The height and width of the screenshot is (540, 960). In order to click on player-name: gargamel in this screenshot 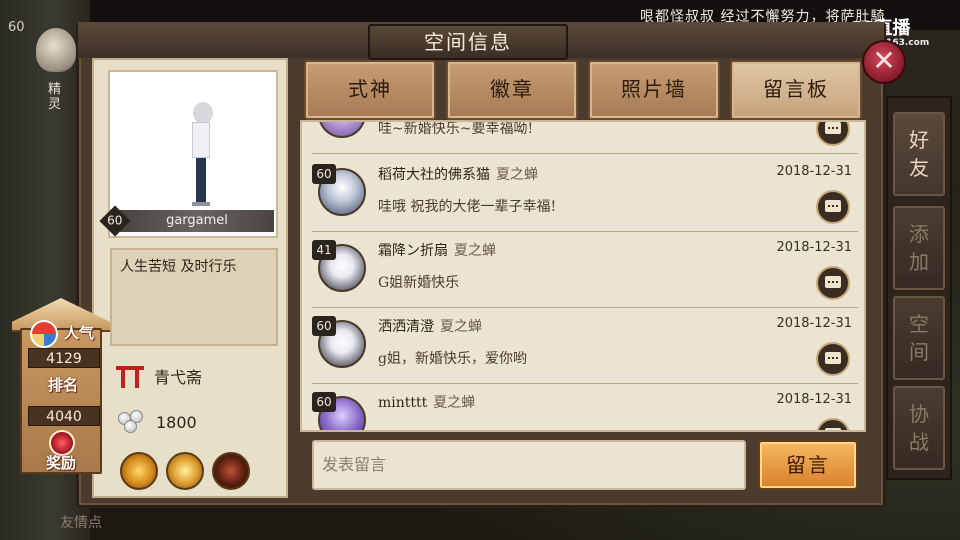, I will do `click(197, 221)`.